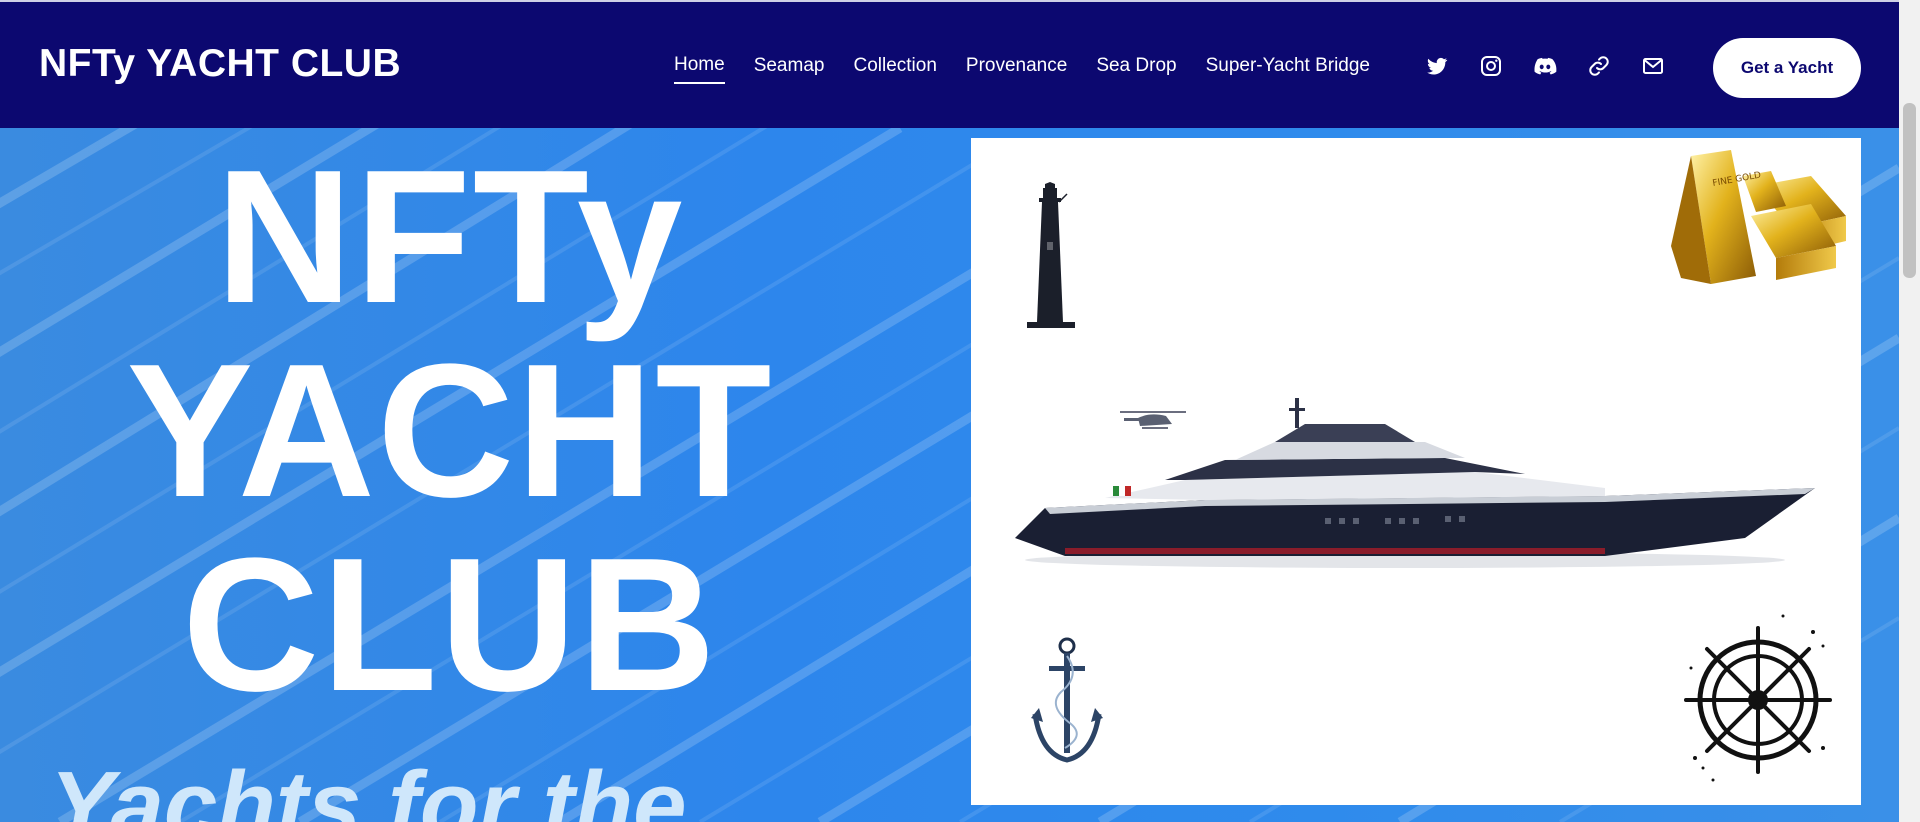 Image resolution: width=1920 pixels, height=822 pixels. What do you see at coordinates (1067, 700) in the screenshot?
I see `anchor-image` at bounding box center [1067, 700].